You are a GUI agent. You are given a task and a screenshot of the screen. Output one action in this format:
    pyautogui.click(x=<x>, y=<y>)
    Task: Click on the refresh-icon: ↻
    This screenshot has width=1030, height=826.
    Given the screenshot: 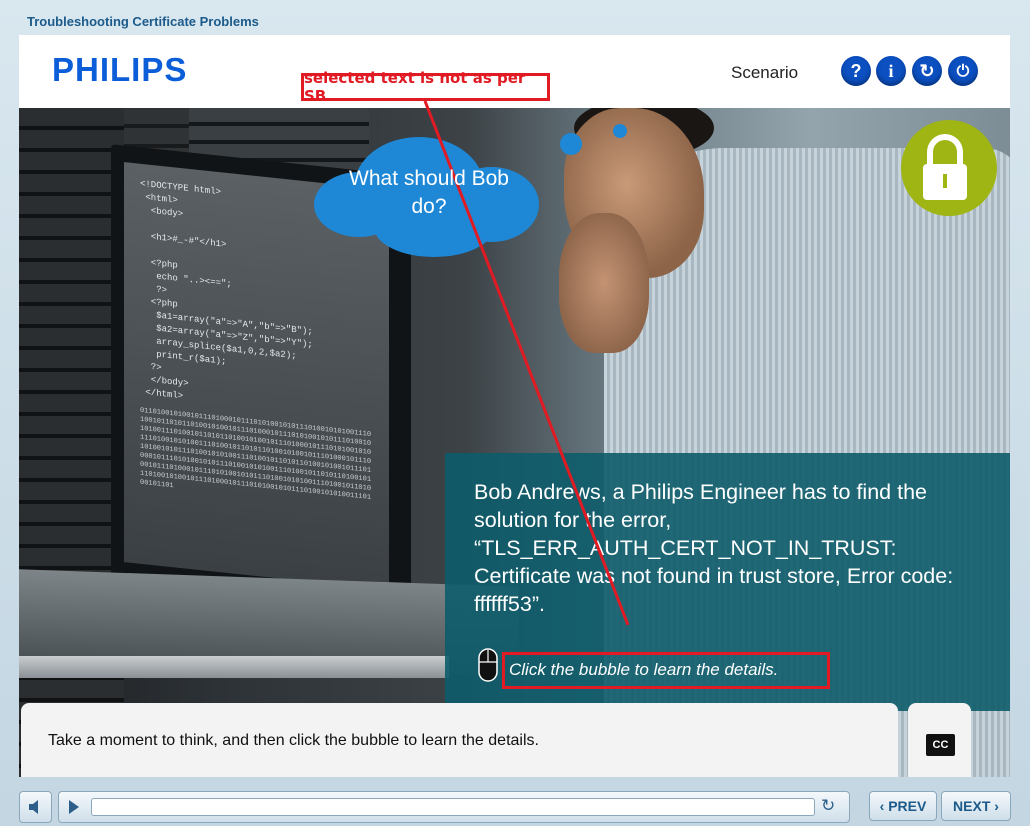 What is the action you would take?
    pyautogui.click(x=927, y=70)
    